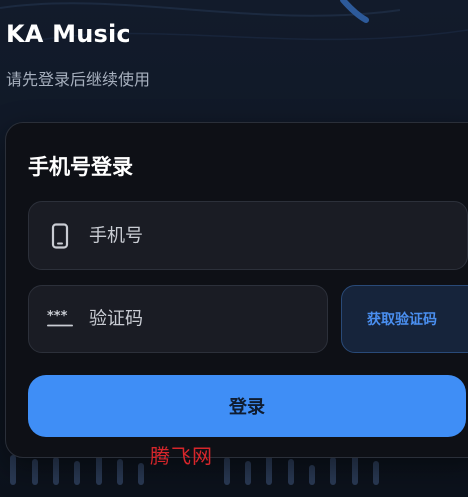 The image size is (468, 497). What do you see at coordinates (60, 236) in the screenshot?
I see `smartphone-icon` at bounding box center [60, 236].